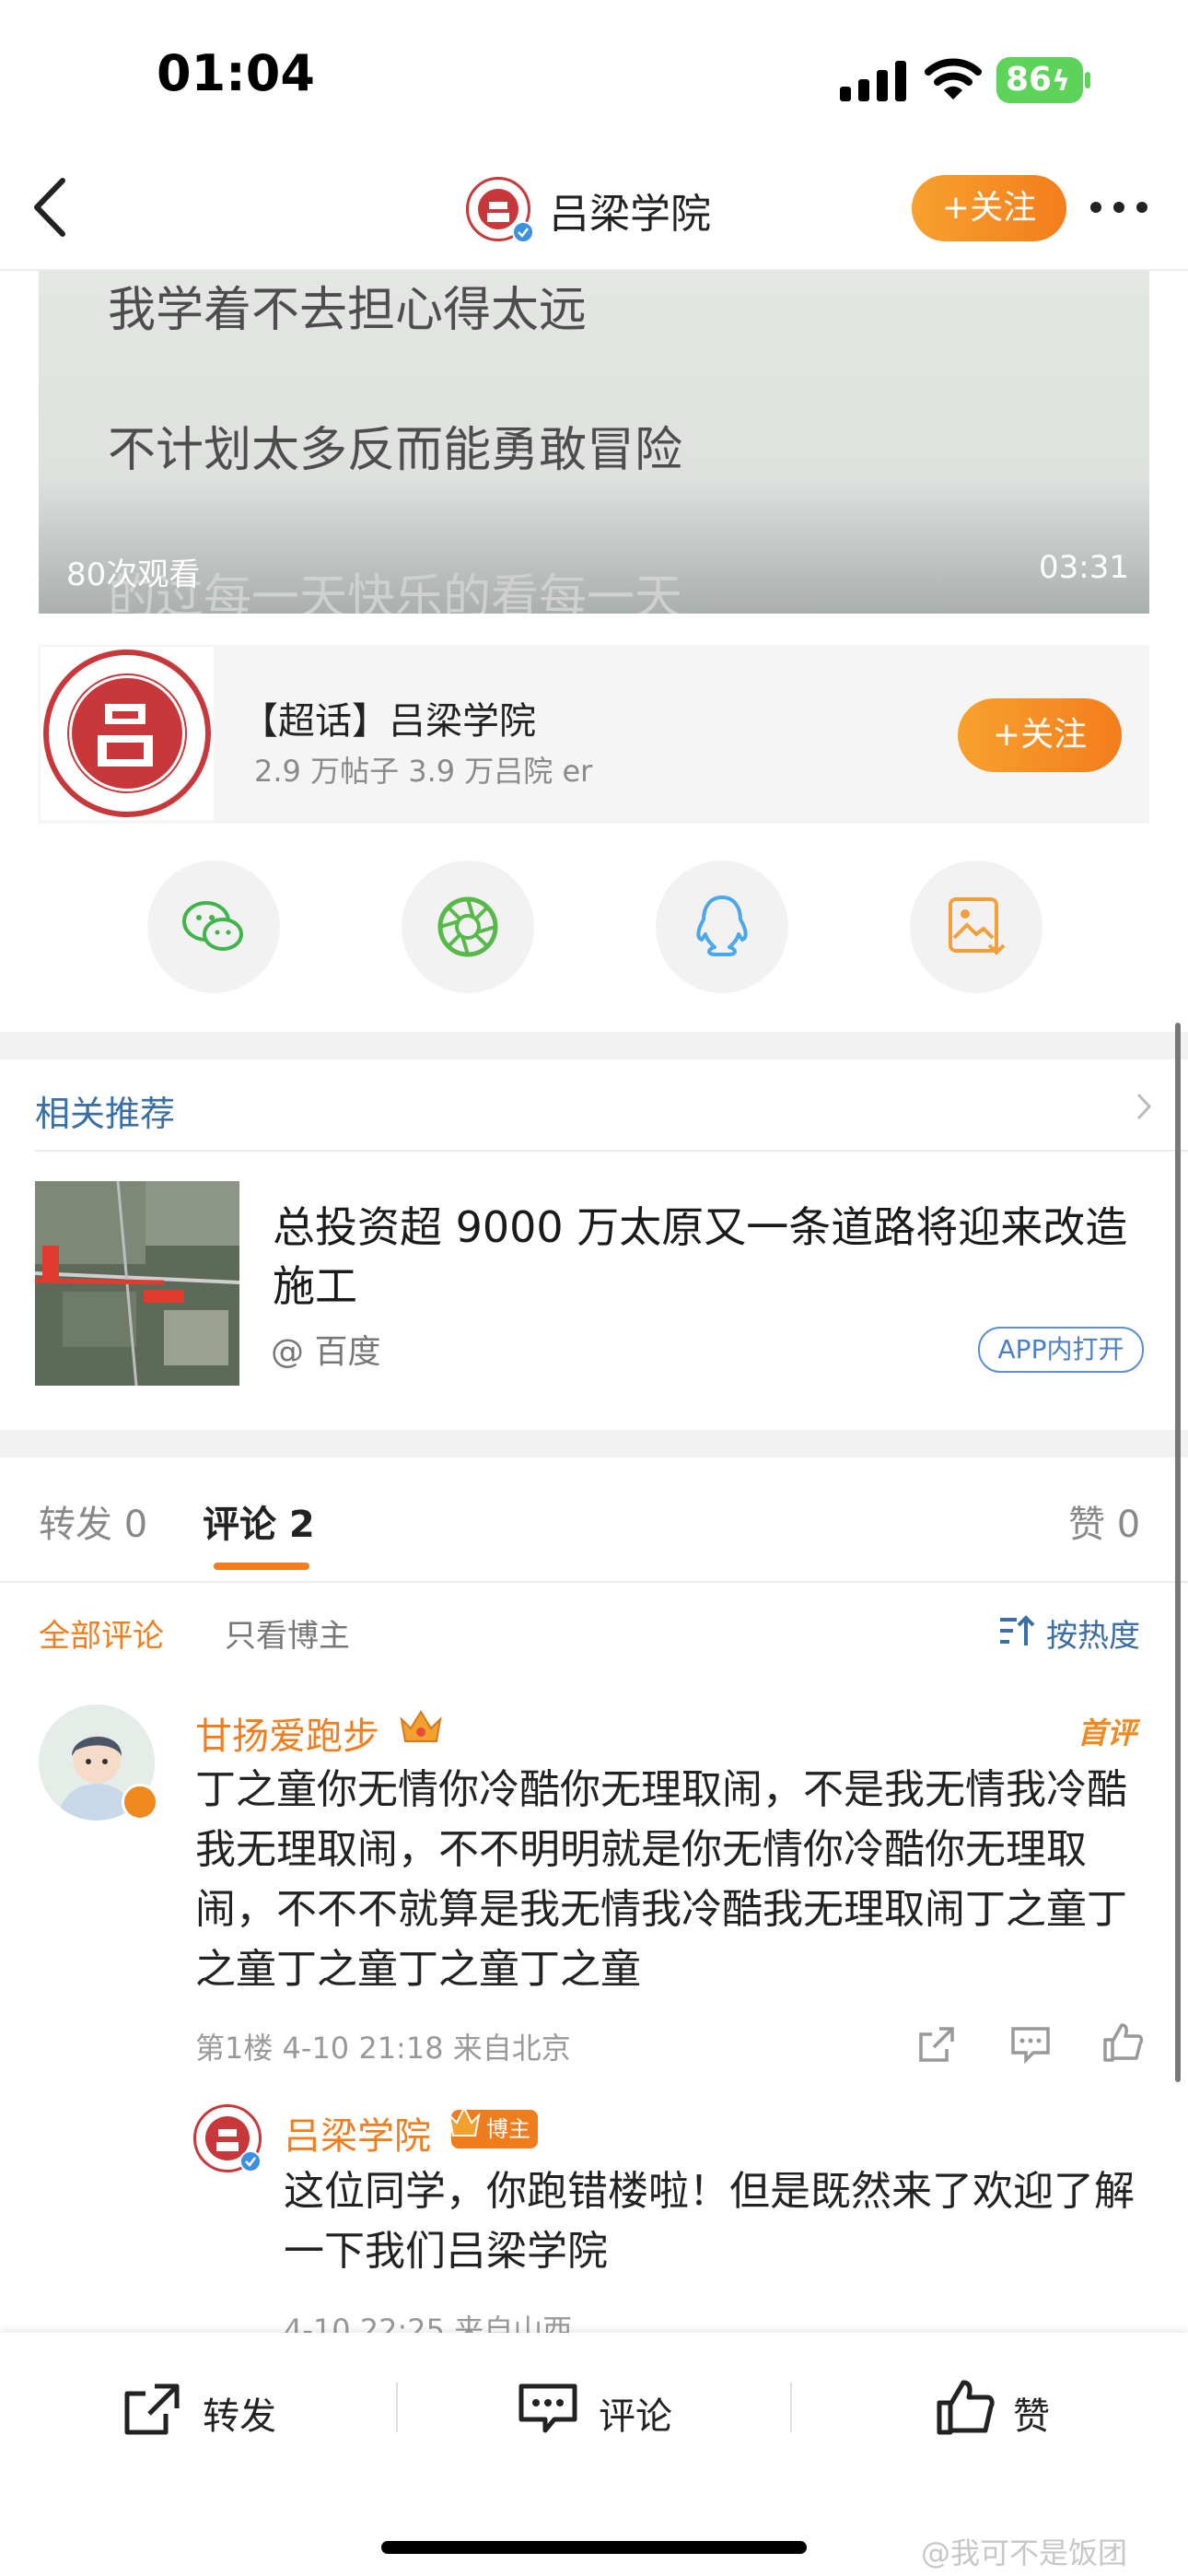 The width and height of the screenshot is (1188, 2576). Describe the element at coordinates (395, 450) in the screenshot. I see `video-lyric-line-2: 不计划太多反而能勇敢冒险` at that location.